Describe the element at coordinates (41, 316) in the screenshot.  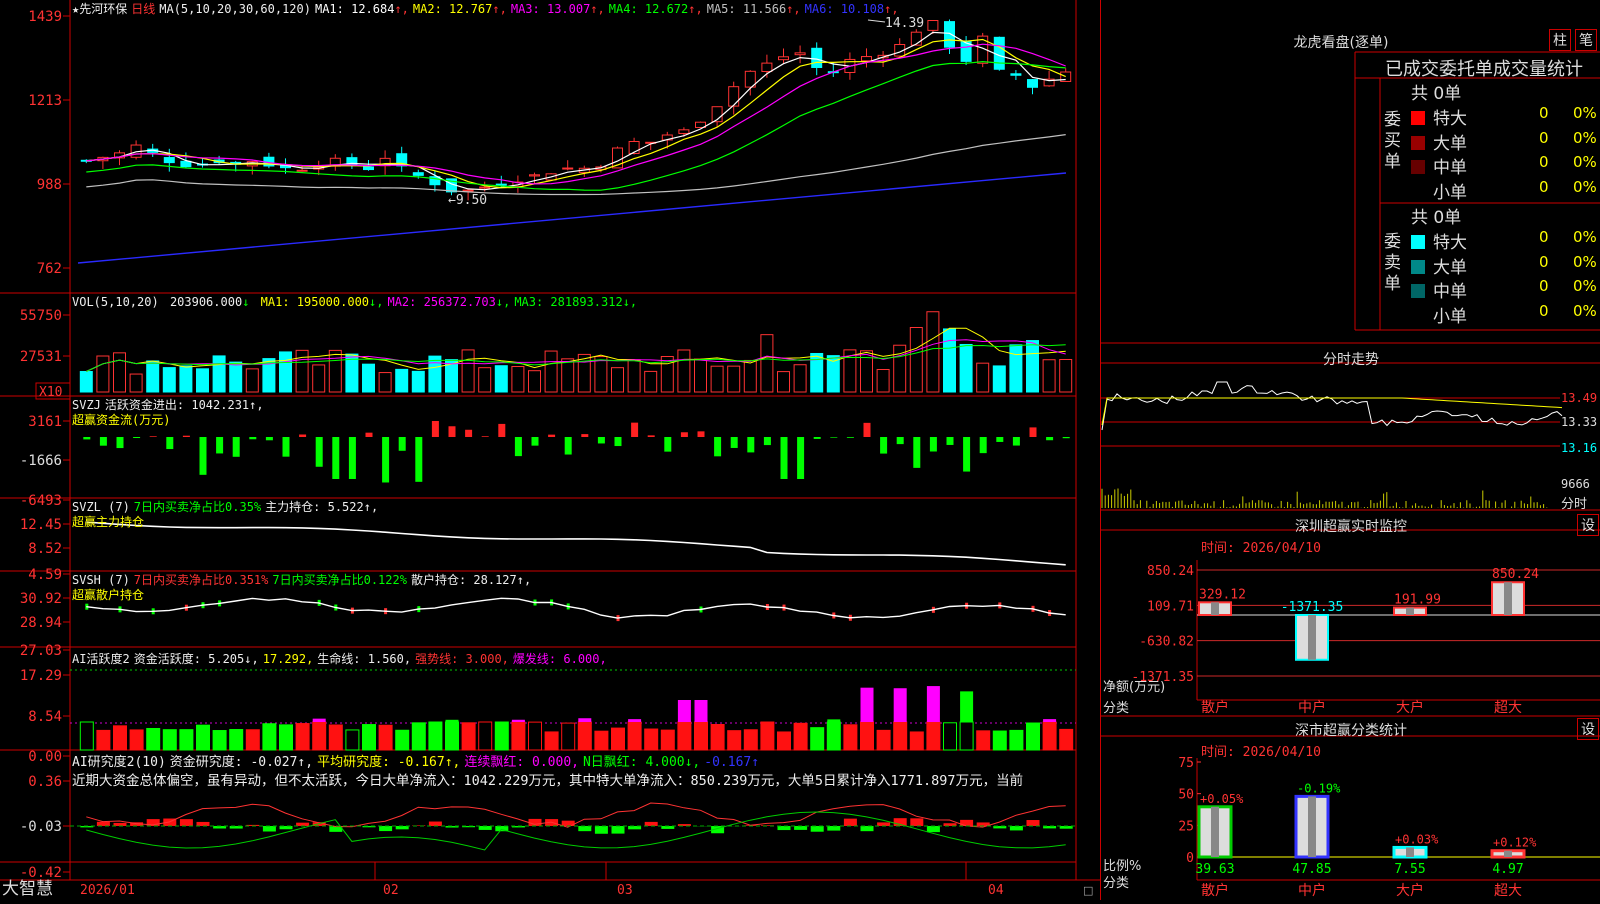
I see `vol-tick-0: 55750` at that location.